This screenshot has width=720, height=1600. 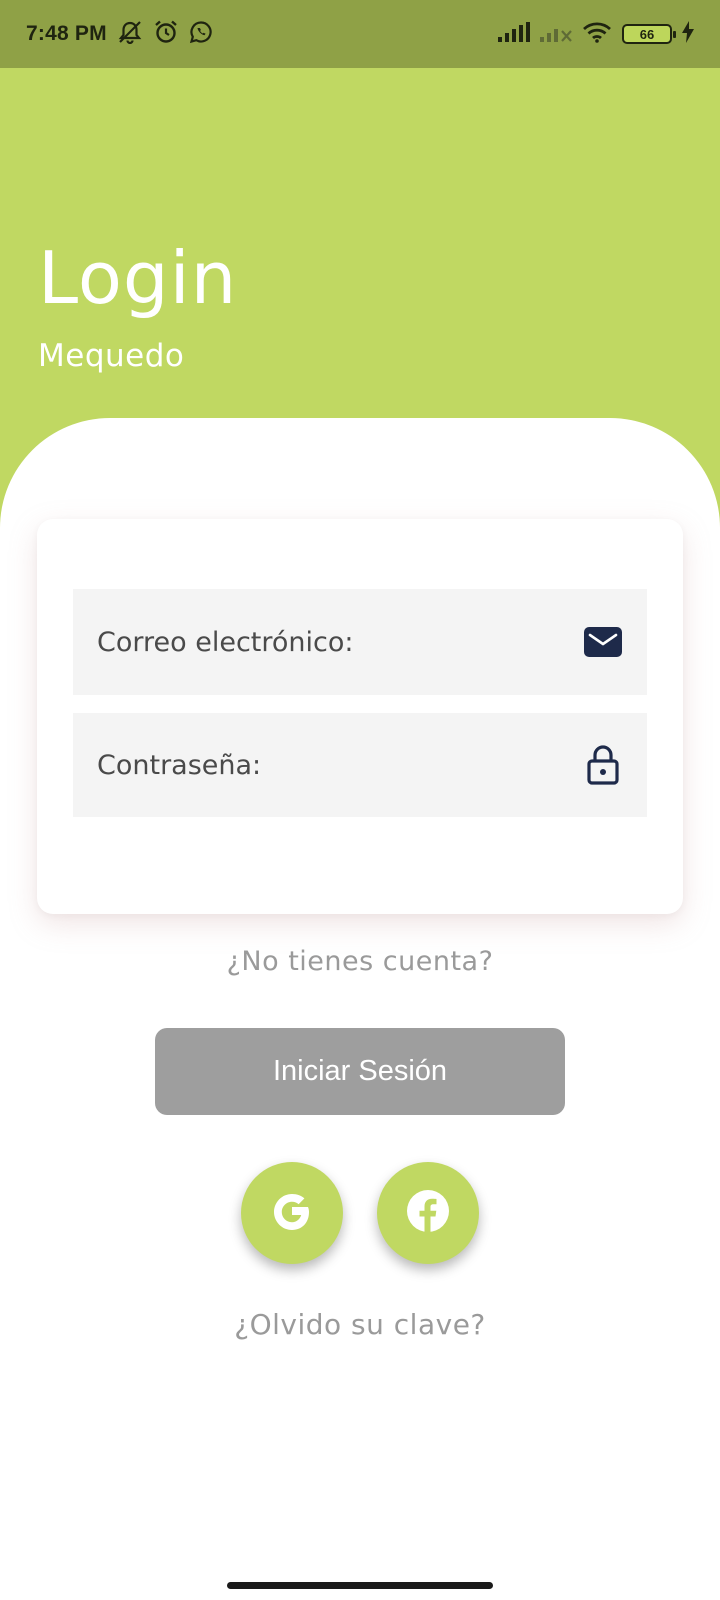 I want to click on signup-link: ¿No tienes cuenta?, so click(x=360, y=961).